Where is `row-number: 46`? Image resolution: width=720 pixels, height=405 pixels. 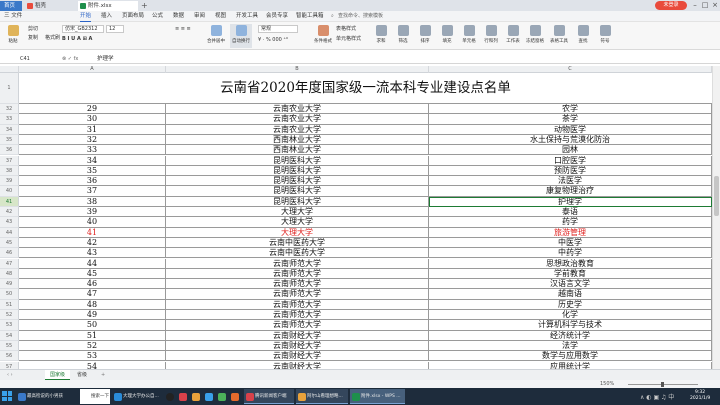
row-number: 46 is located at coordinates (9, 253).